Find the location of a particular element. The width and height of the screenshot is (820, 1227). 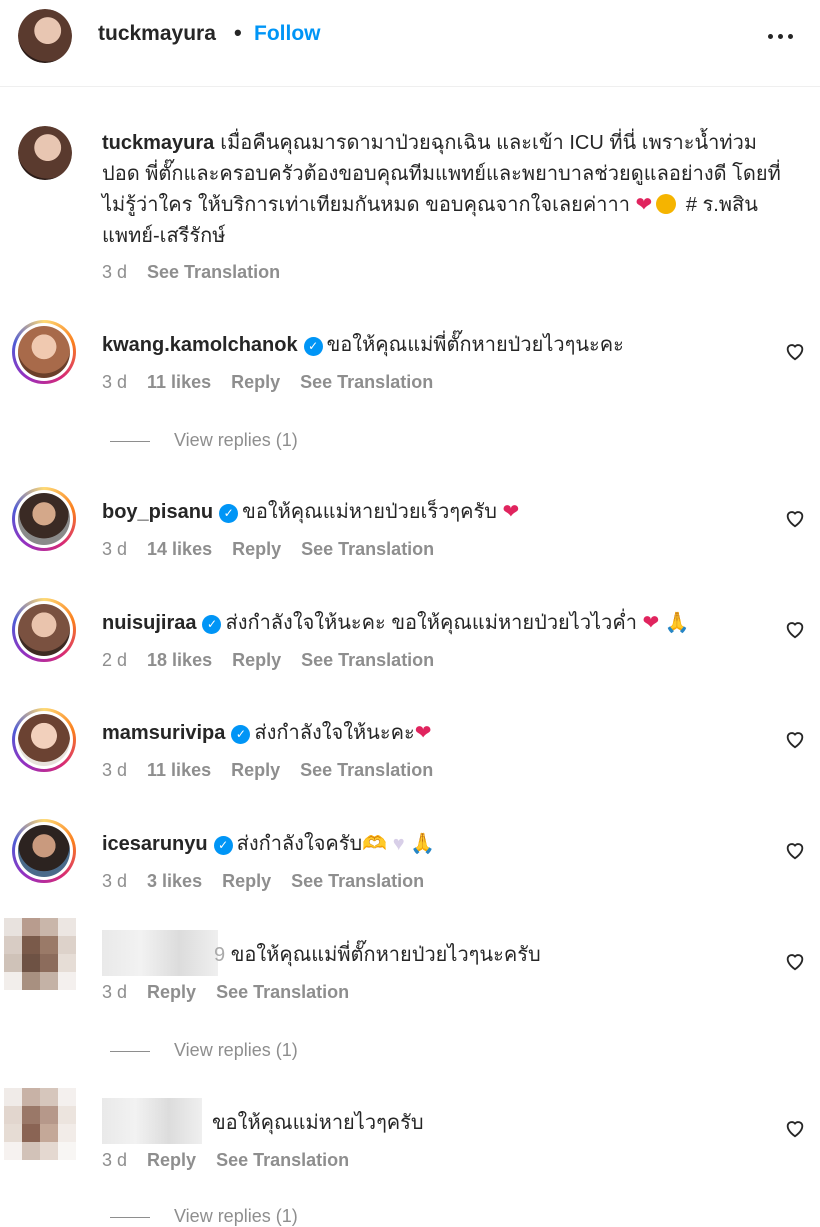

comment: mamsurivipa ✓ ส่งกำลังใจให้นะคะ❤ is located at coordinates (266, 732).